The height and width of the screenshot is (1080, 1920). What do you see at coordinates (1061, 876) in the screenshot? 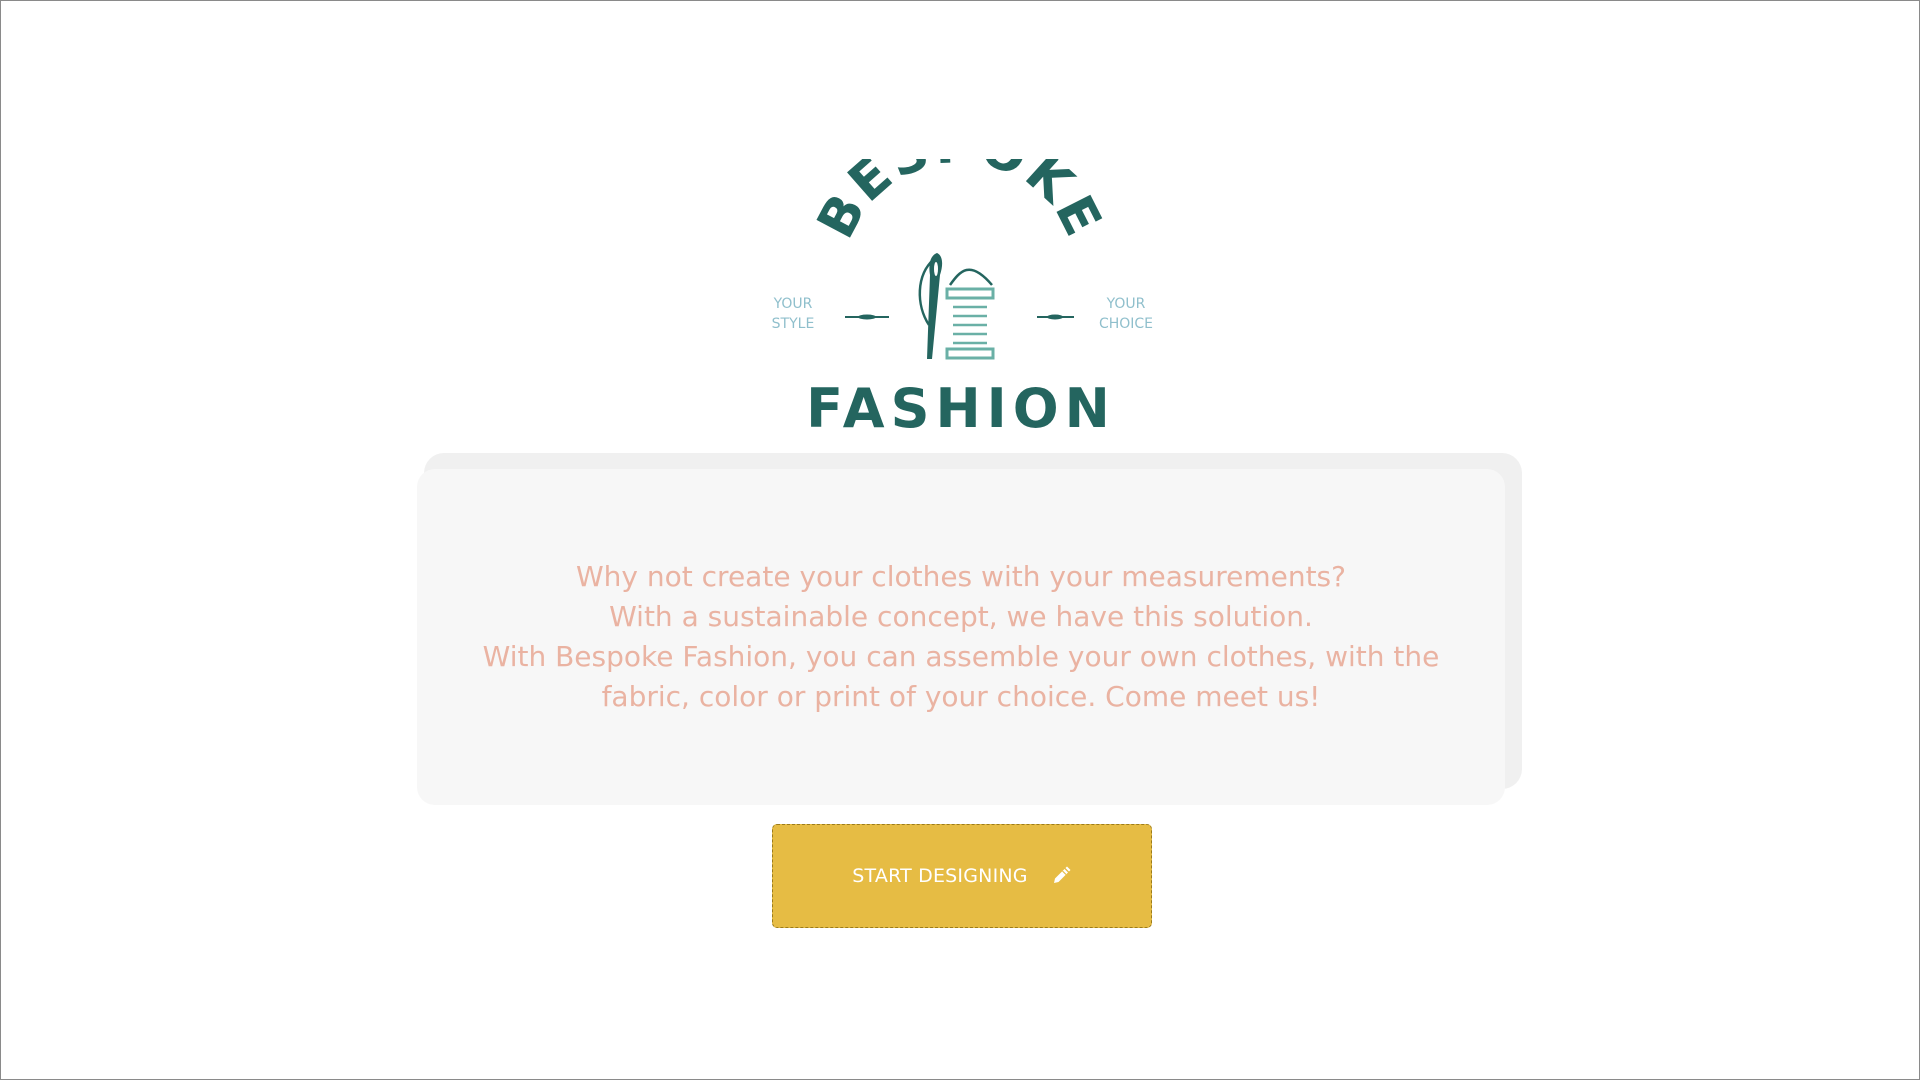
I see `pencil-icon` at bounding box center [1061, 876].